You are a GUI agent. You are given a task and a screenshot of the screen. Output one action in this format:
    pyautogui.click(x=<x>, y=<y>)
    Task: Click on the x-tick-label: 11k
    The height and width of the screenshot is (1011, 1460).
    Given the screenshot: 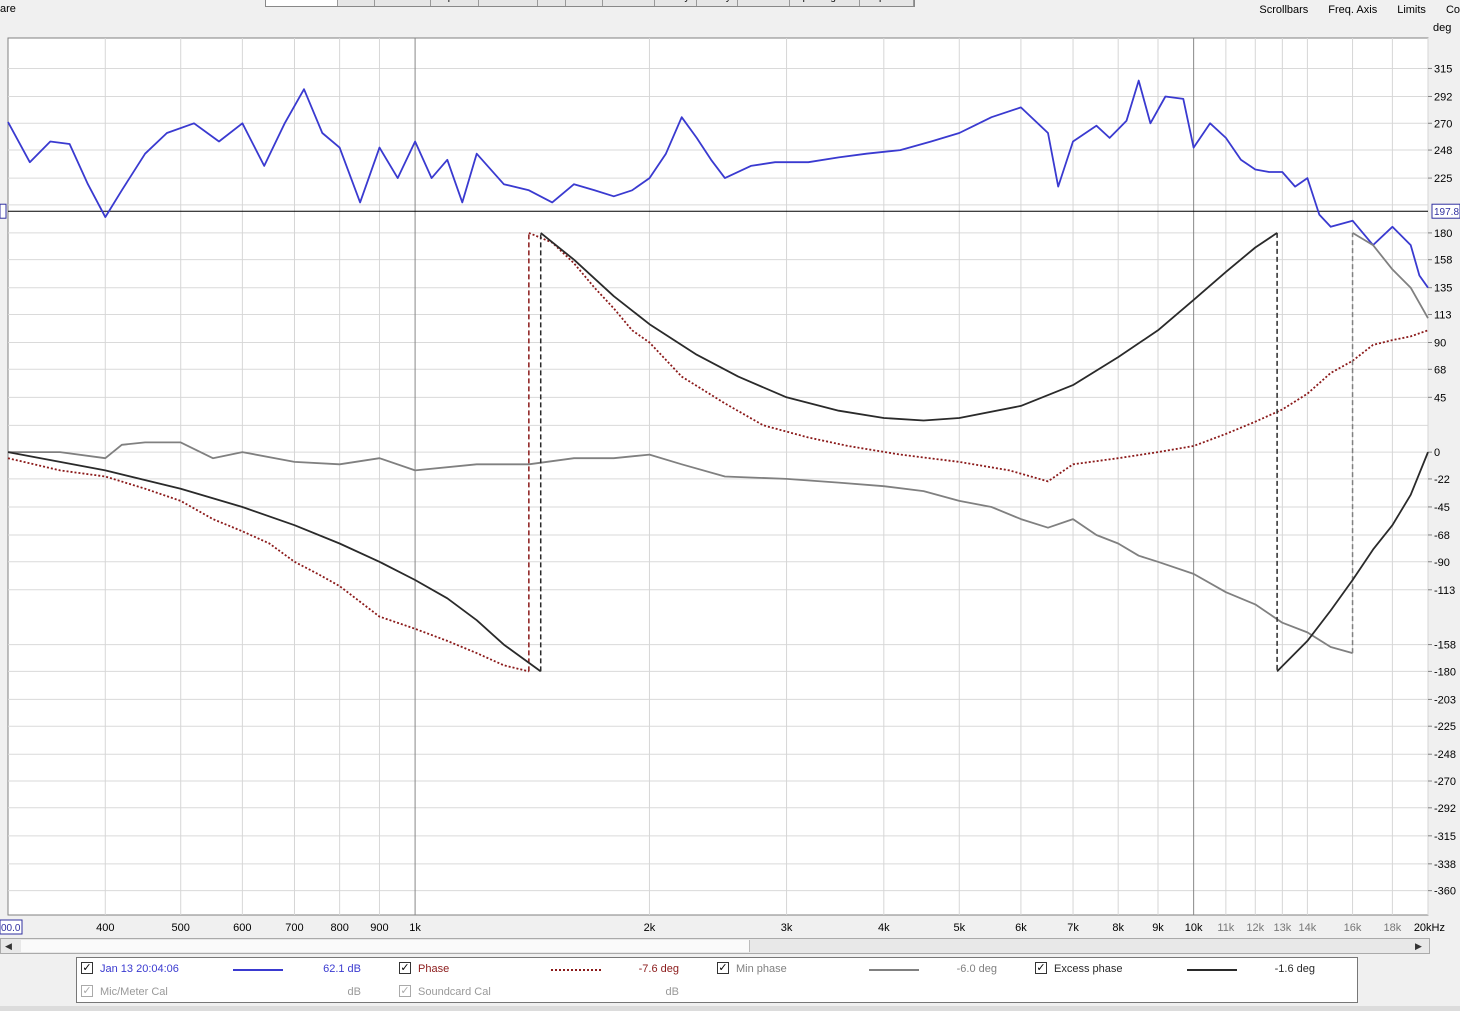 What is the action you would take?
    pyautogui.click(x=1225, y=928)
    